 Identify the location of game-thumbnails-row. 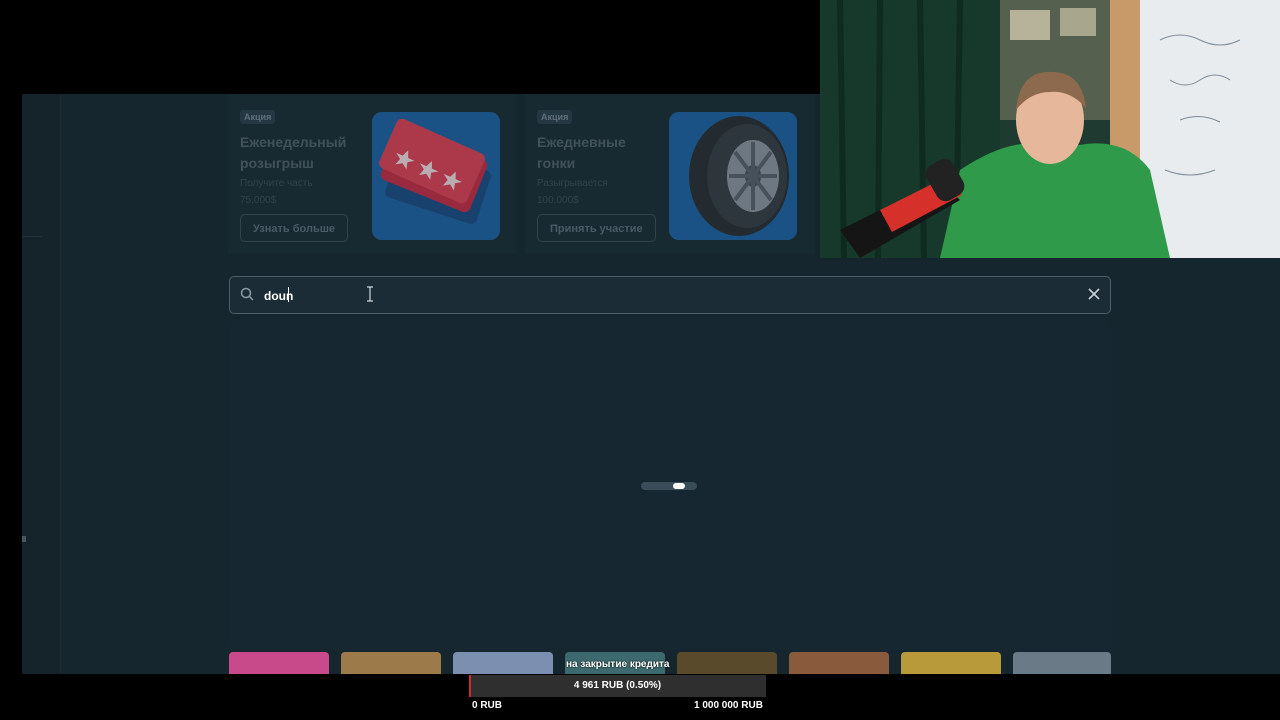
(670, 663).